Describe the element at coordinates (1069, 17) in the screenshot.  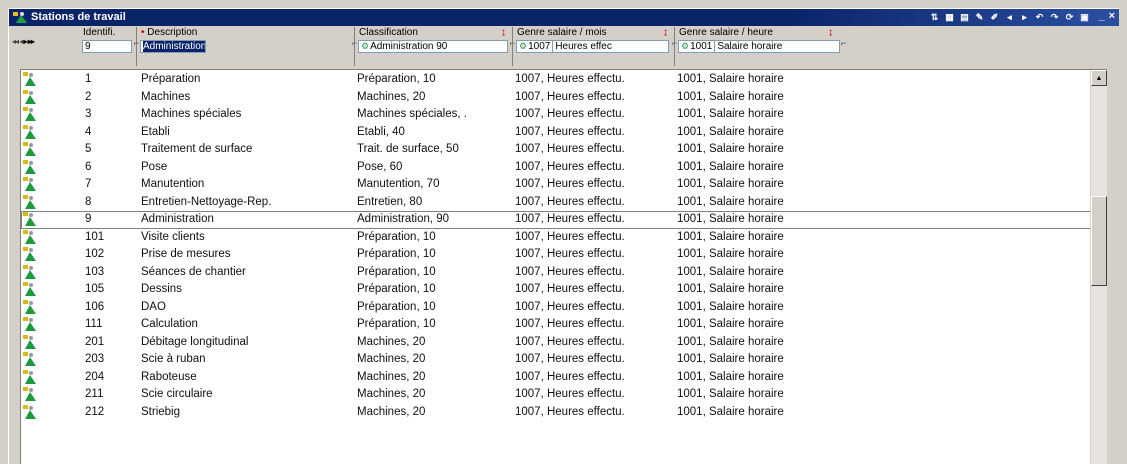
I see `refresh-icon: ⟳` at that location.